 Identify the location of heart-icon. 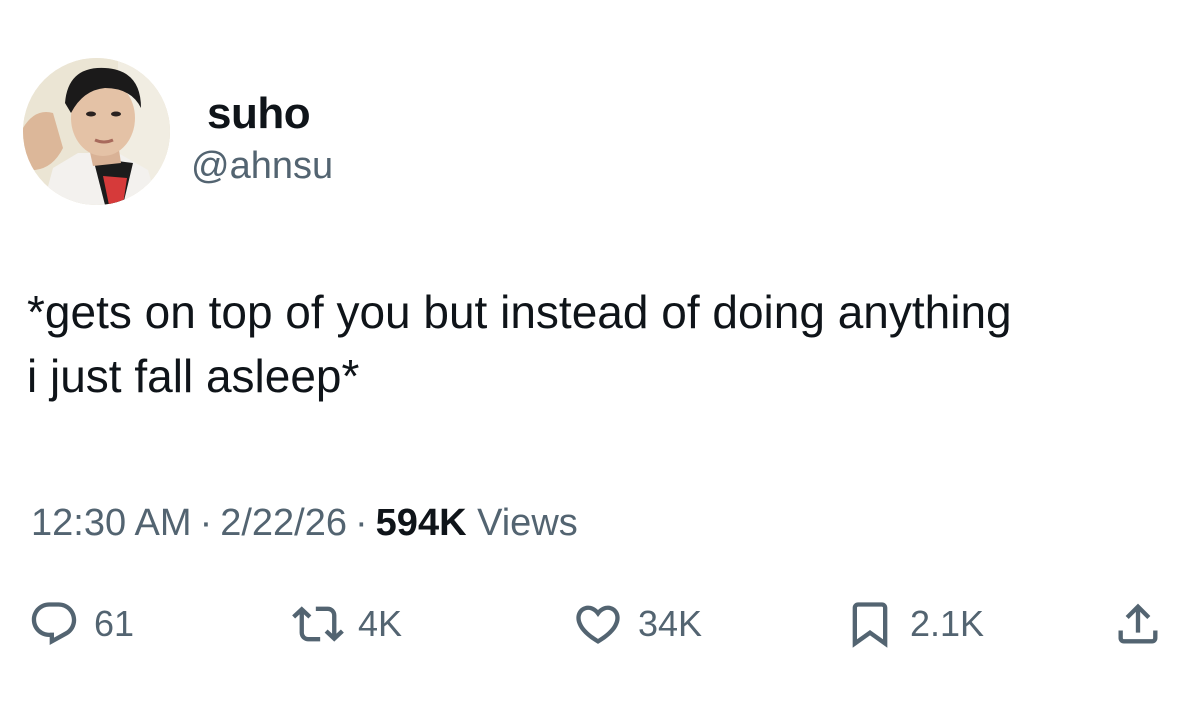
(598, 624).